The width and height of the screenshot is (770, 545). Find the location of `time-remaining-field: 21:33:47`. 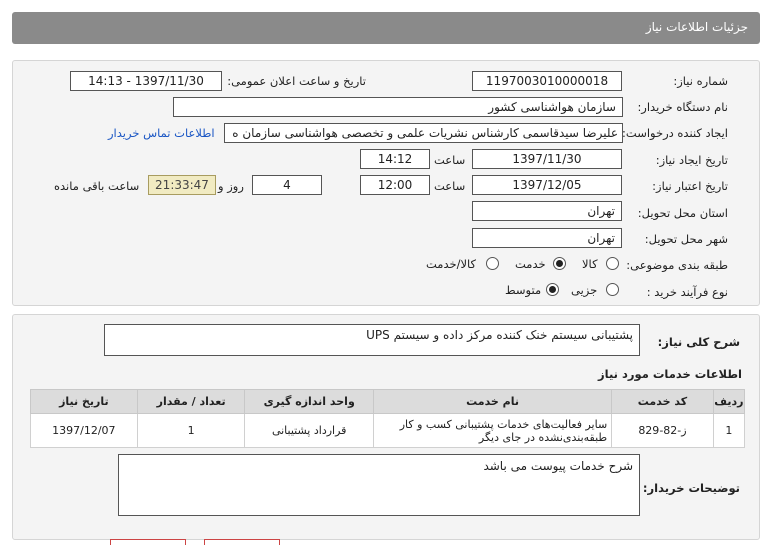

time-remaining-field: 21:33:47 is located at coordinates (182, 185).